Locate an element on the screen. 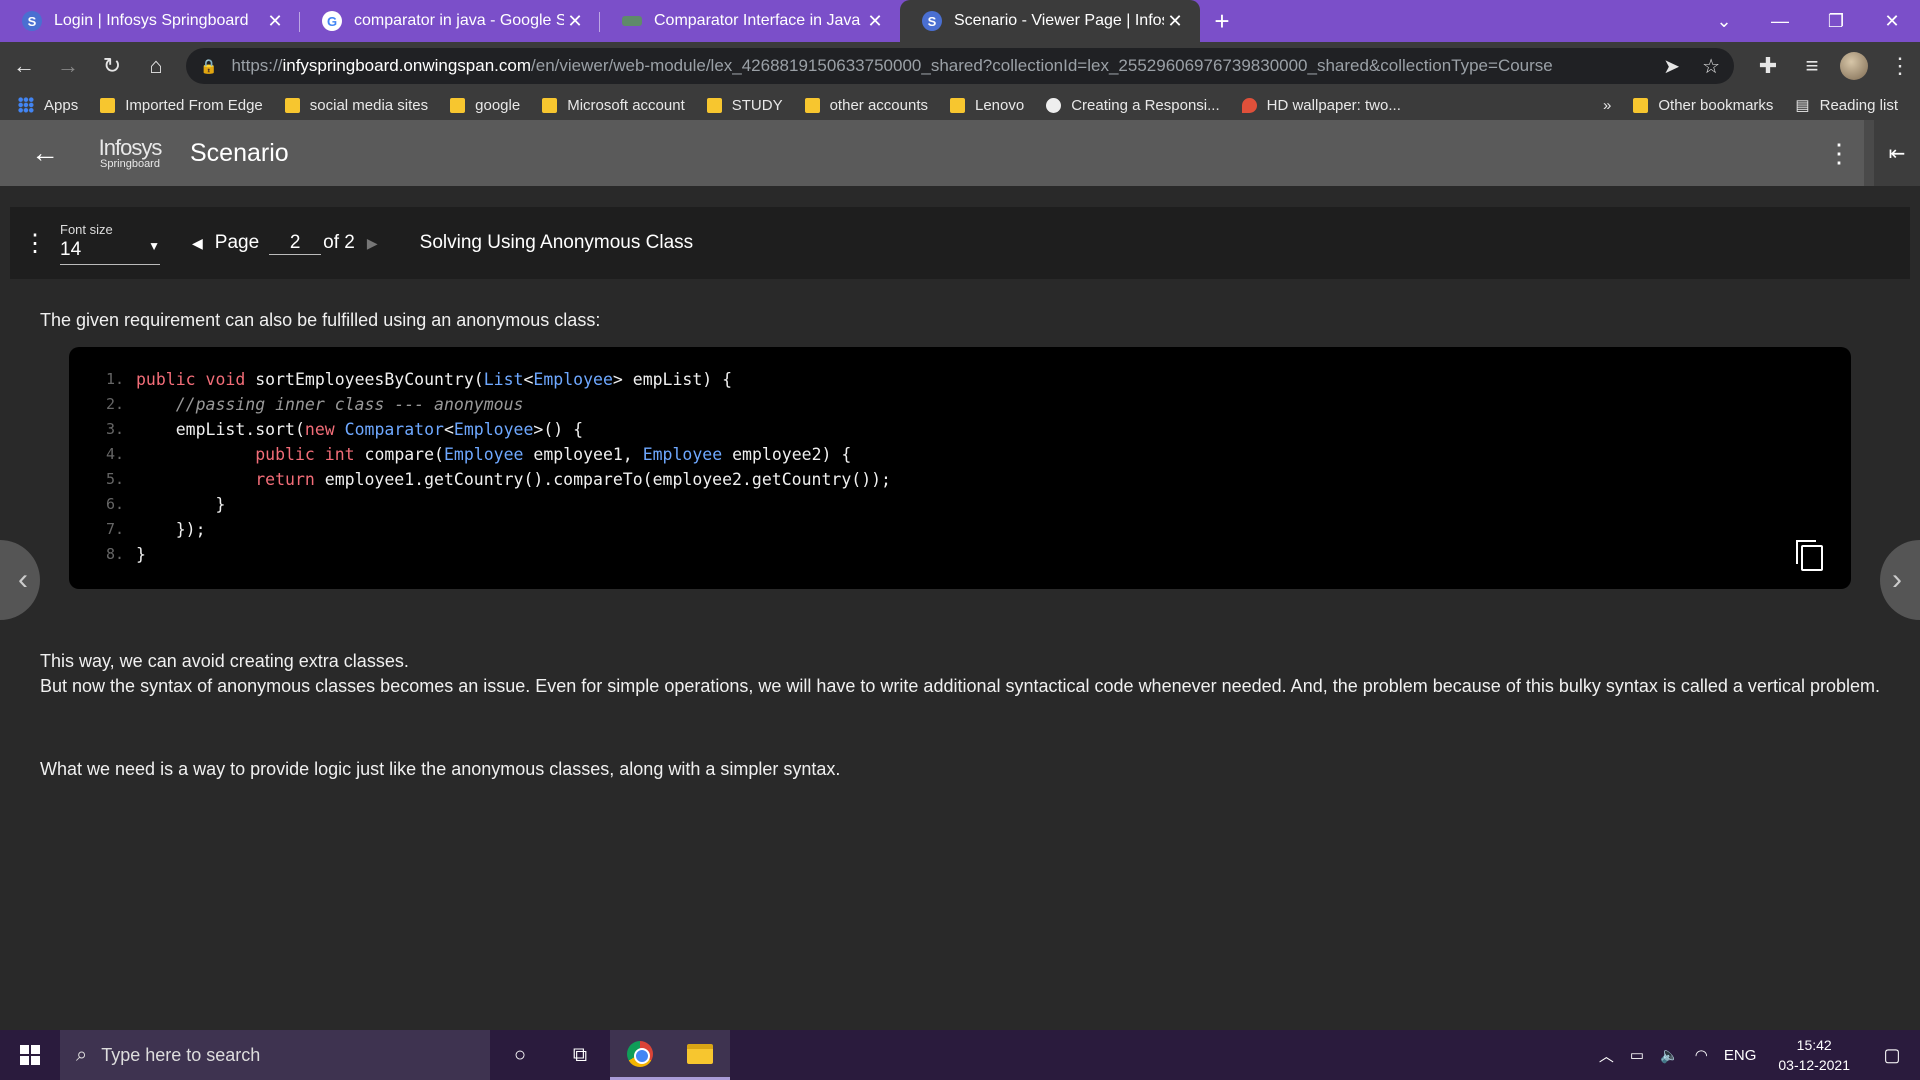  apps-grid-icon is located at coordinates (26, 105).